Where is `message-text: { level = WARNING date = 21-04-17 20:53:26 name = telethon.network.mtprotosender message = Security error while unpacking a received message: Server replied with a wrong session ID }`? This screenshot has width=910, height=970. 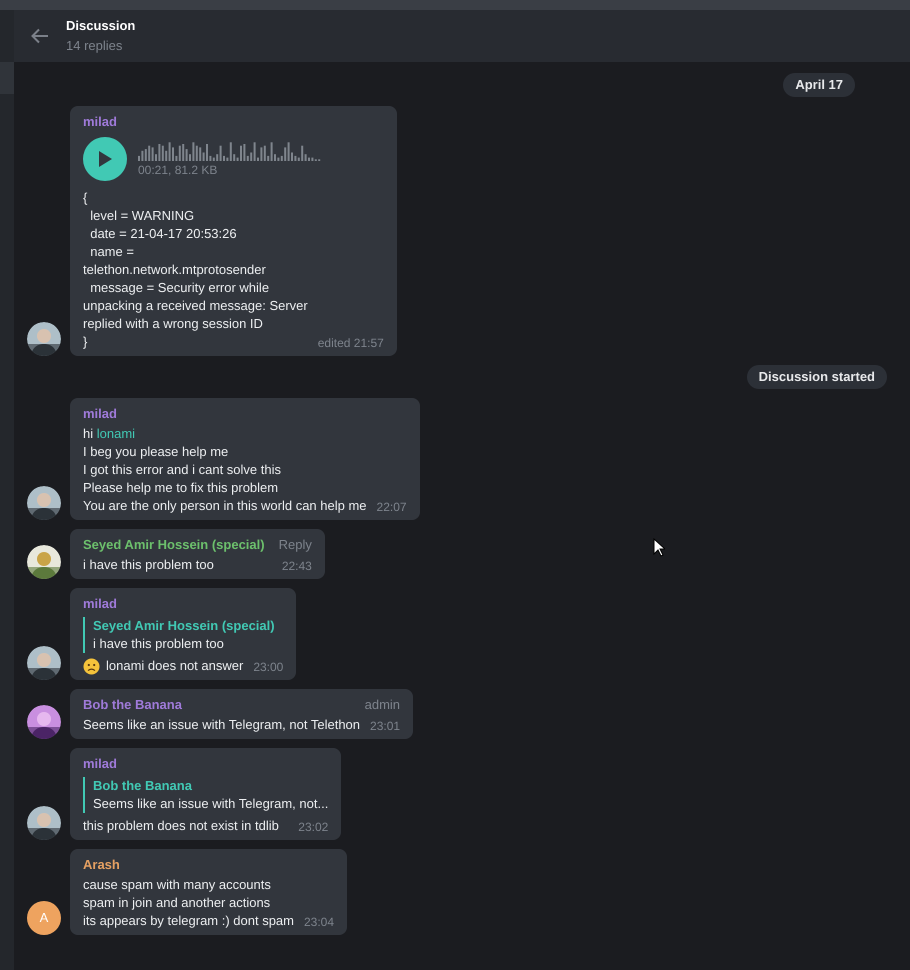
message-text: { level = WARNING date = 21-04-17 20:53:26 name = telethon.network.mtprotosender message = Security error while unpacking a received message: Server replied with a wrong session ID } is located at coordinates (195, 270).